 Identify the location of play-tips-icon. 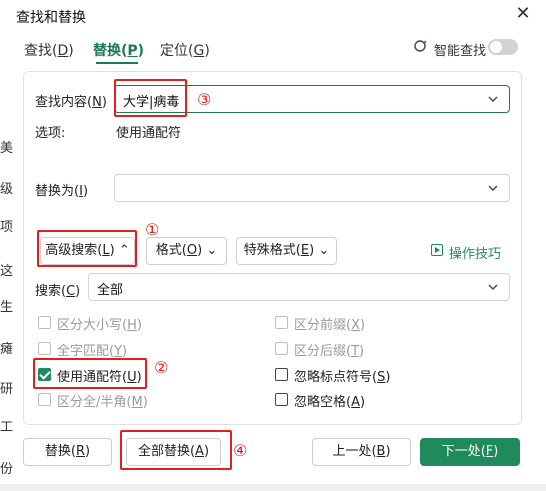
(437, 250).